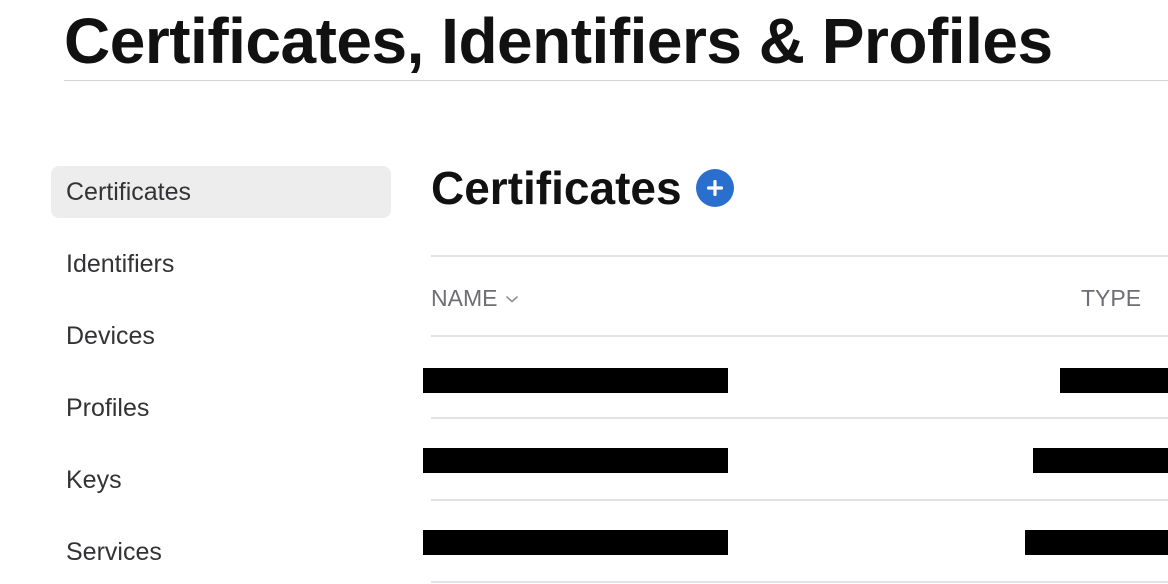 Image resolution: width=1168 pixels, height=584 pixels. Describe the element at coordinates (799, 296) in the screenshot. I see `table-header: NAME TYPE` at that location.